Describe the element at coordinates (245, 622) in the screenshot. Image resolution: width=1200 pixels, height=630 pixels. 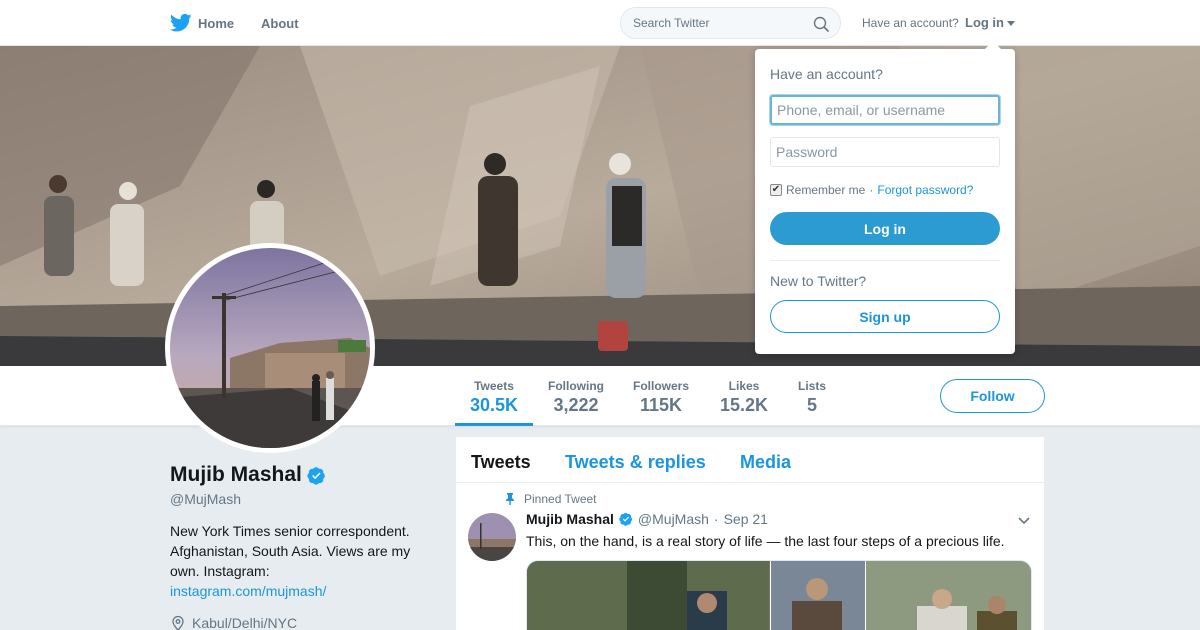
I see `location-text: Kabul/Delhi/NYC` at that location.